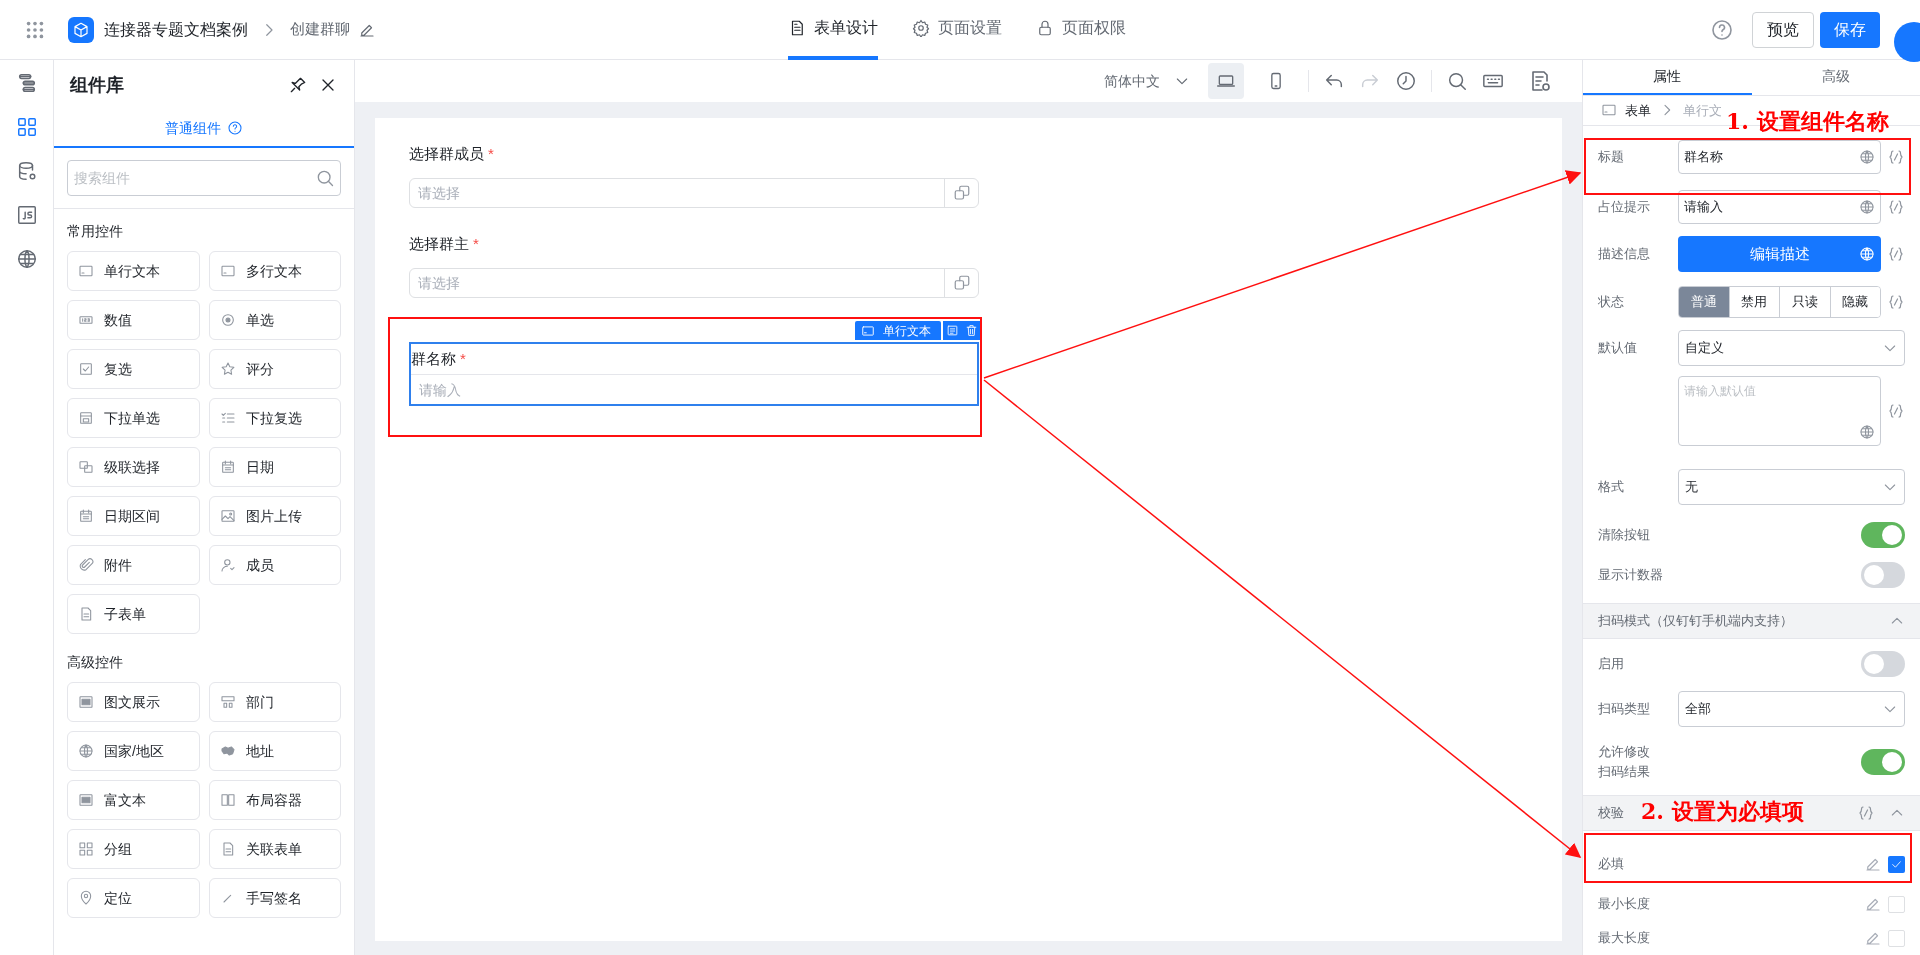 This screenshot has height=955, width=1920. I want to click on component-item: 子表单, so click(133, 614).